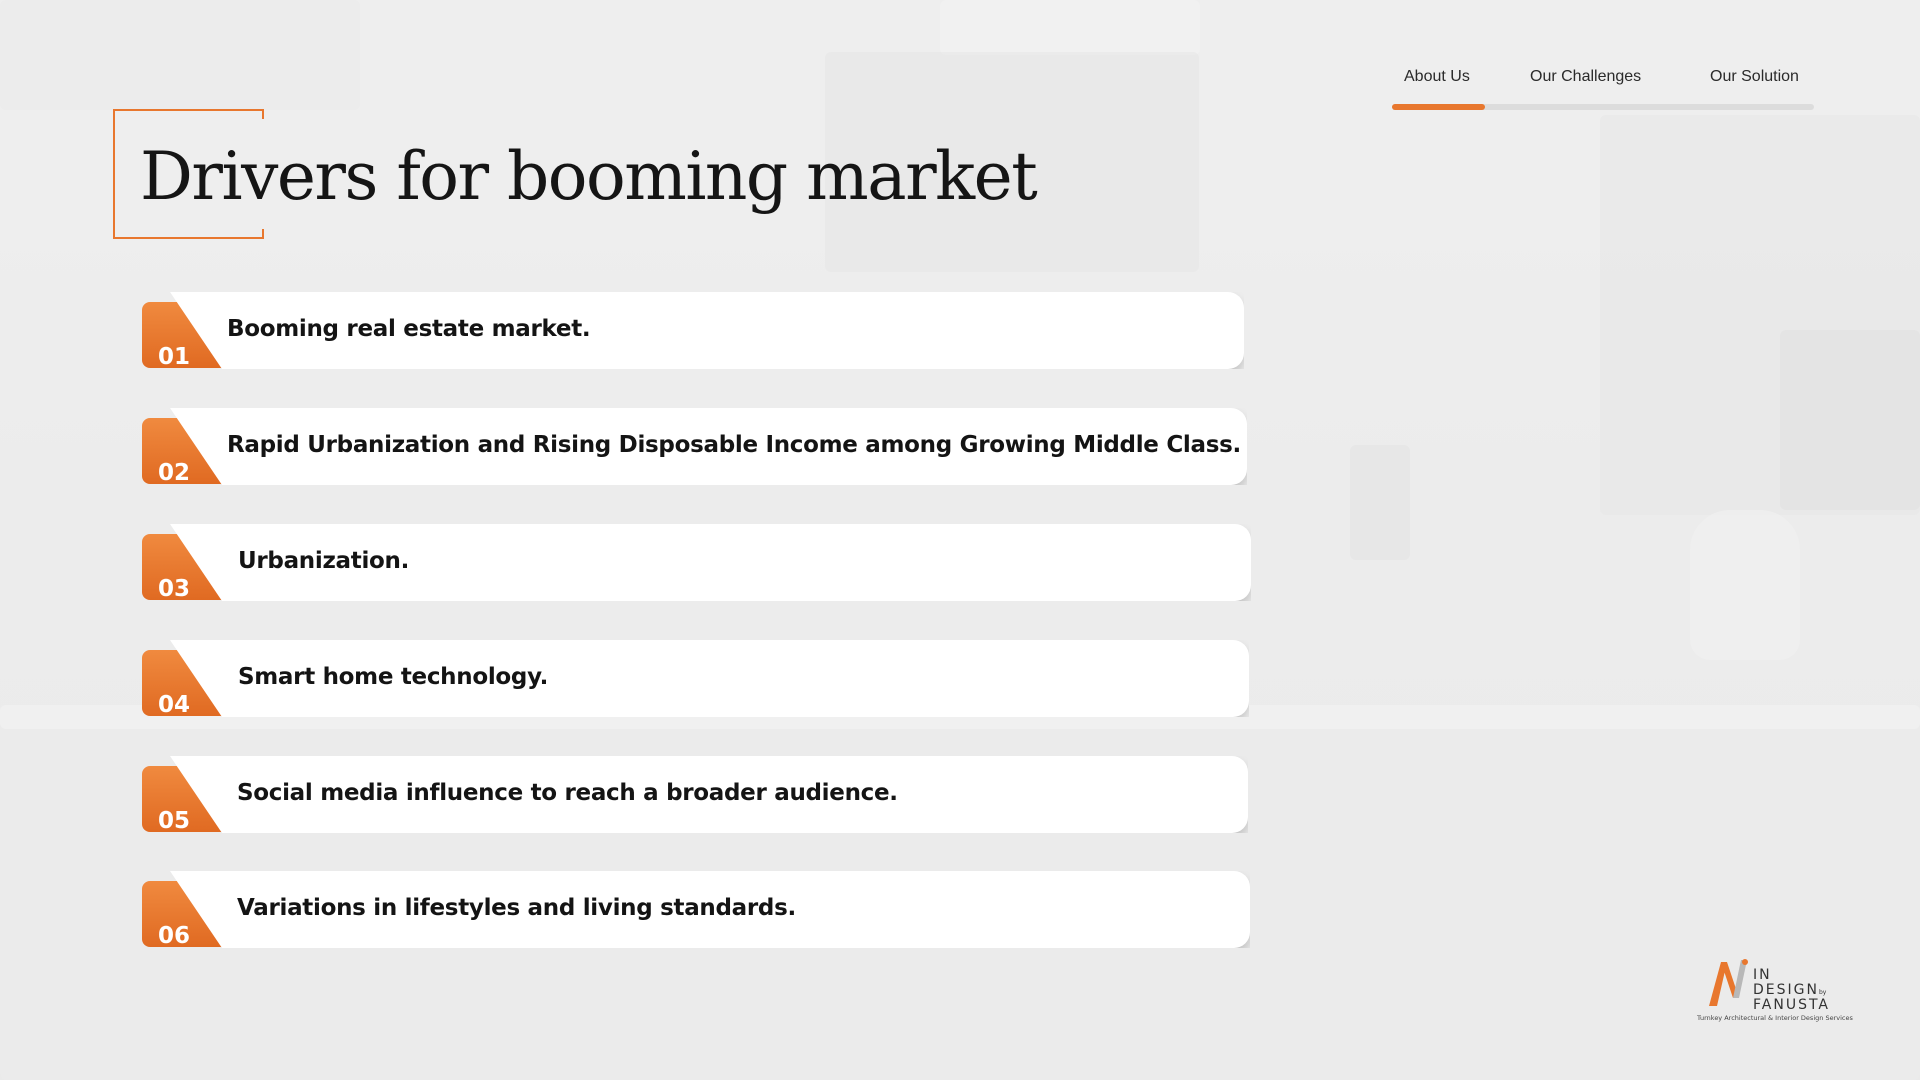  What do you see at coordinates (174, 357) in the screenshot?
I see `driver-number: 01` at bounding box center [174, 357].